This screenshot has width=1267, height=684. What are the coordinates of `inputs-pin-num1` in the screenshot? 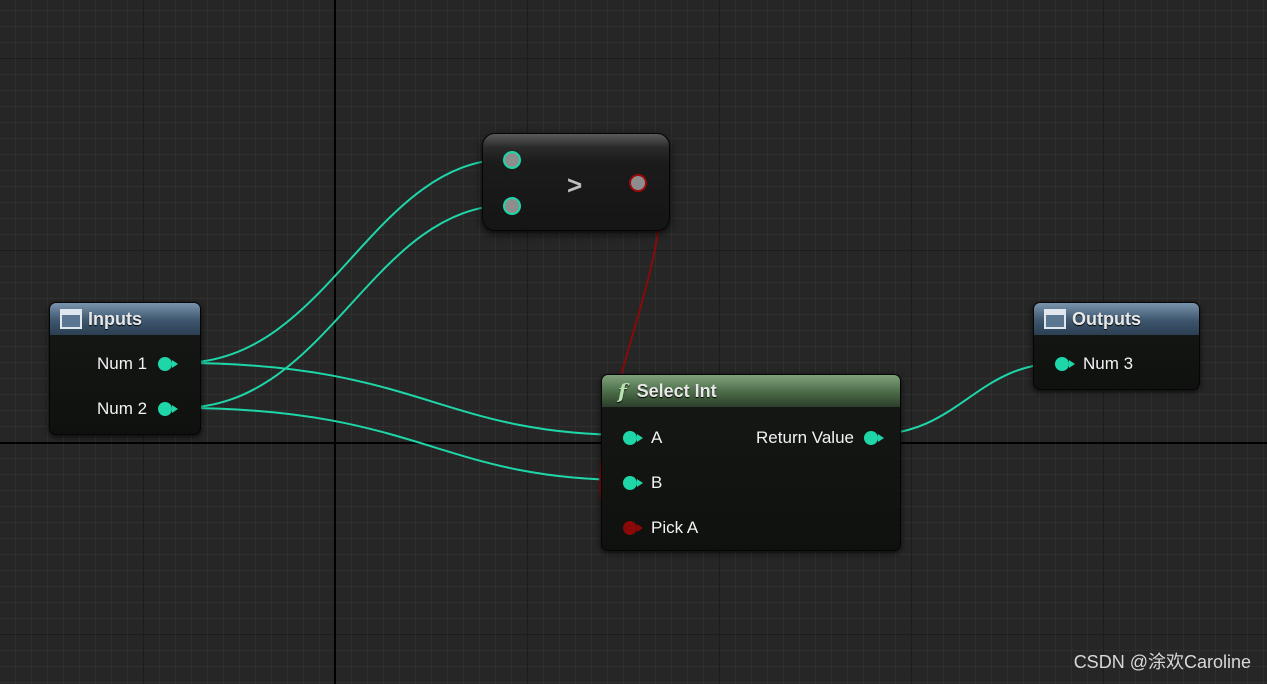 It's located at (168, 364).